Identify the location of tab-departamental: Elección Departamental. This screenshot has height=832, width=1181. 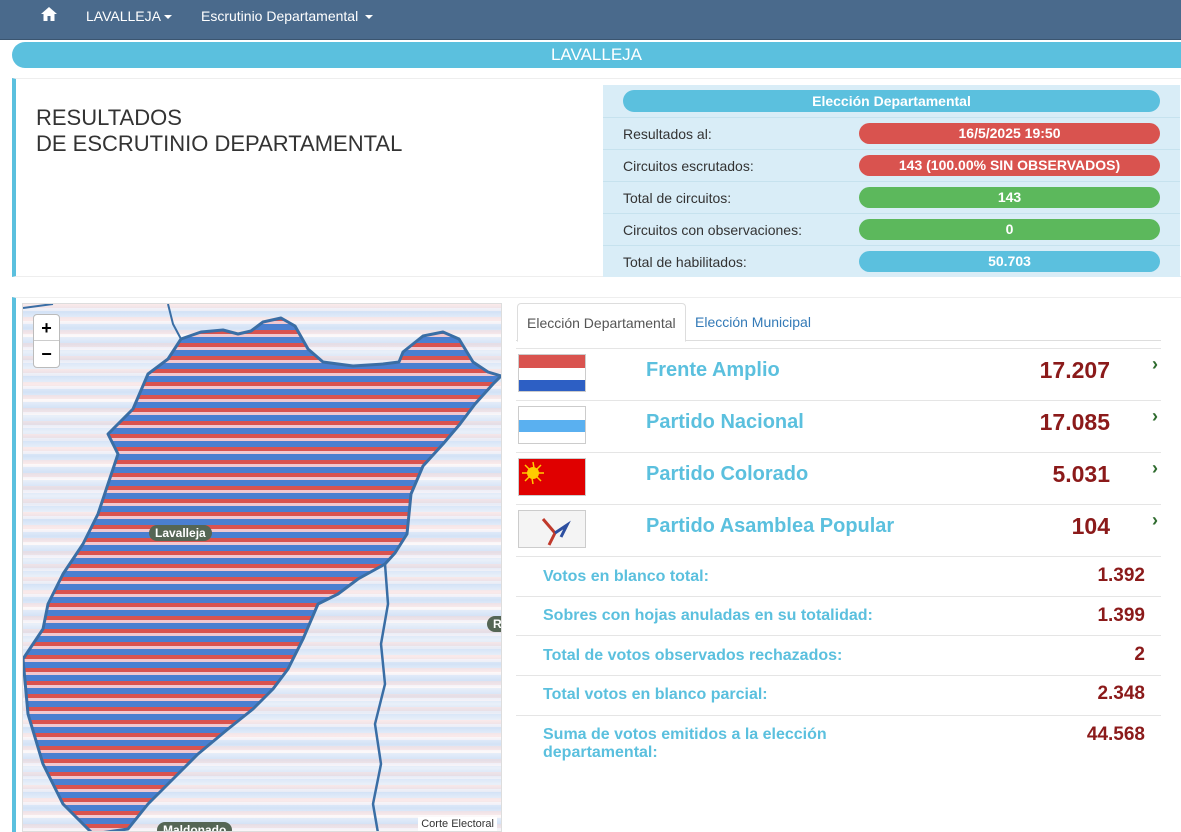
(601, 322).